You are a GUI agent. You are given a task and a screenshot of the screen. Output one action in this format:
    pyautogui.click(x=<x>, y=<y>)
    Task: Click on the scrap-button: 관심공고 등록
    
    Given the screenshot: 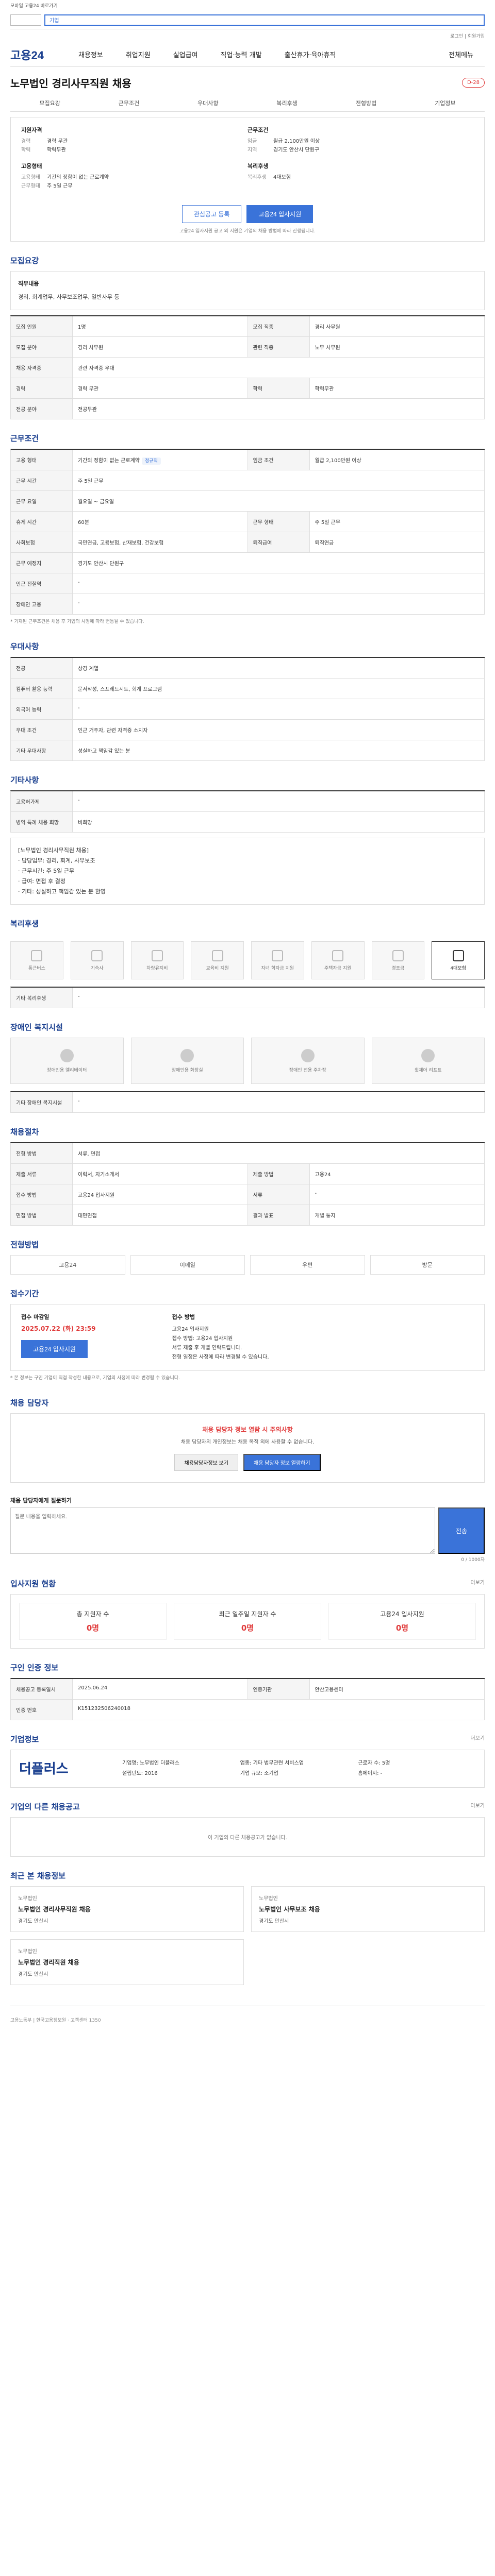 What is the action you would take?
    pyautogui.click(x=212, y=214)
    